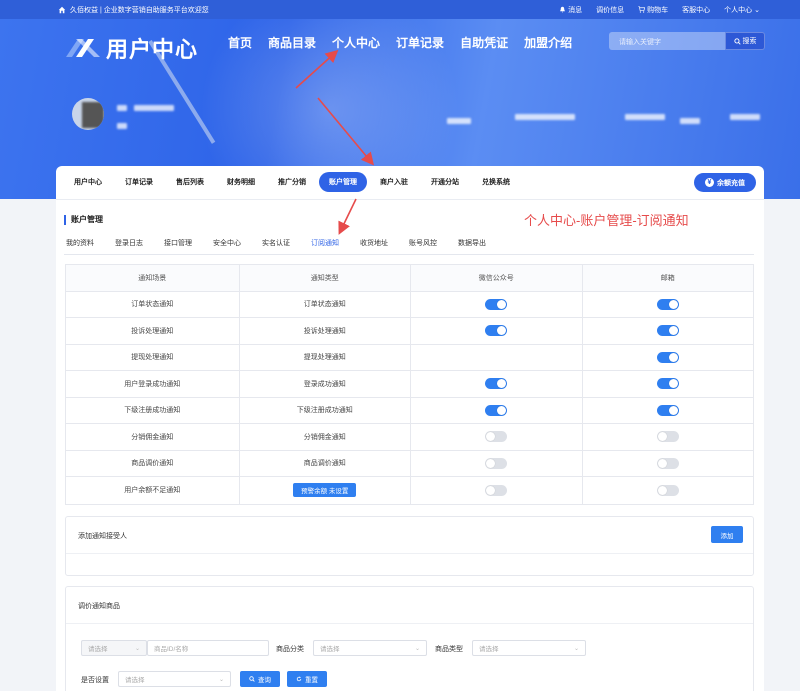 The image size is (800, 691). What do you see at coordinates (325, 246) in the screenshot?
I see `subtab-subscription: 订阅通知` at bounding box center [325, 246].